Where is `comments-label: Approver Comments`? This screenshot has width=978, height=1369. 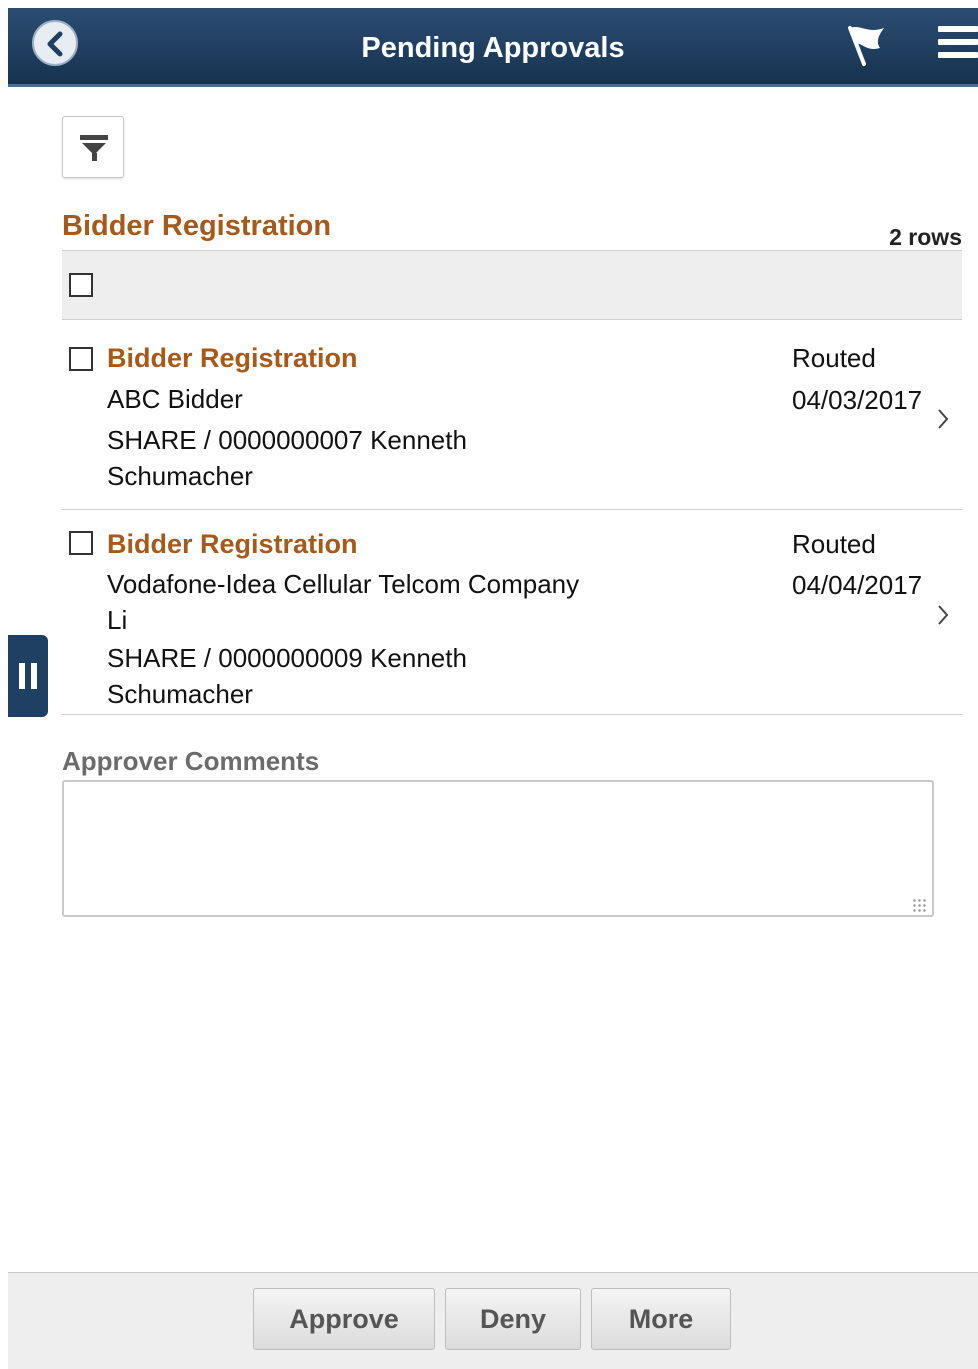
comments-label: Approver Comments is located at coordinates (191, 761).